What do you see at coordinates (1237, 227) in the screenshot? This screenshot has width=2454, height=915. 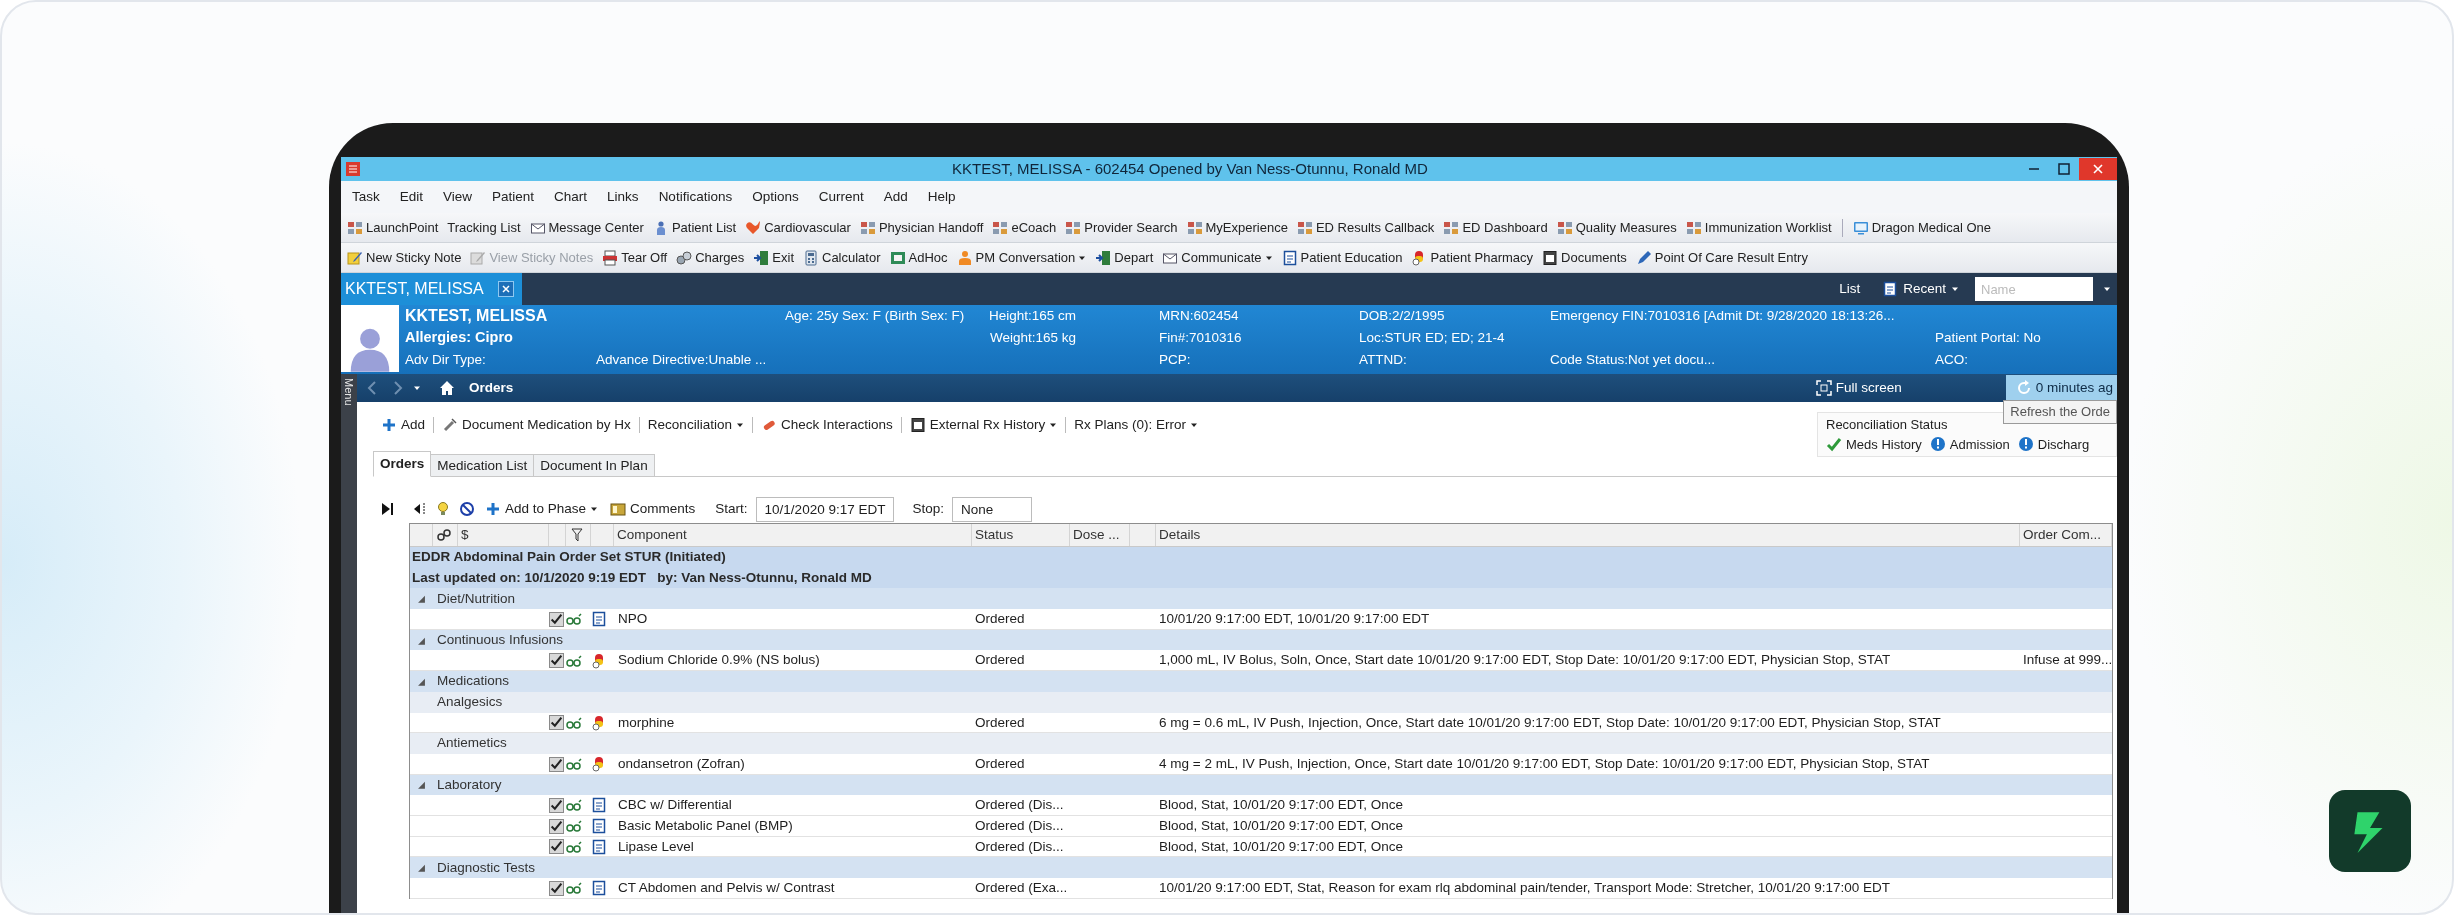 I see `toolbar-button: MyExperience` at bounding box center [1237, 227].